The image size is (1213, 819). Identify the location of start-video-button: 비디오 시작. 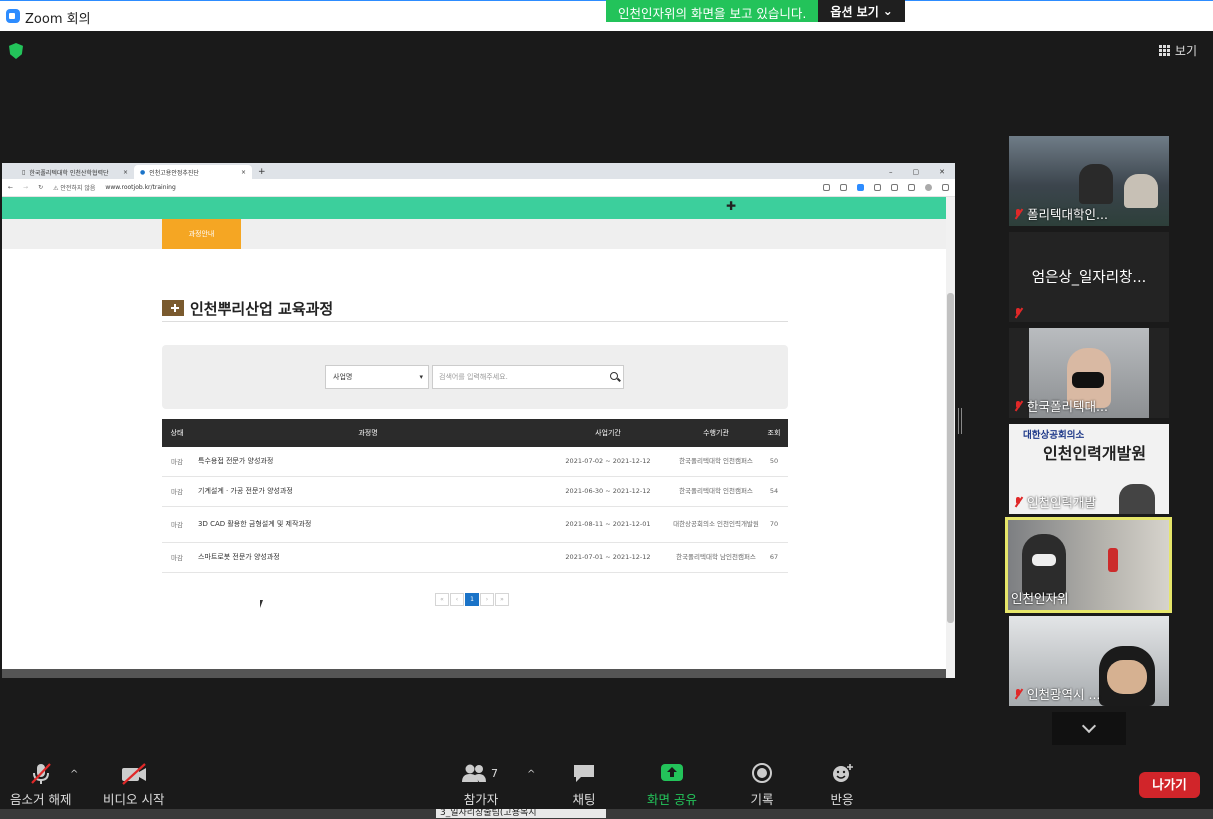
(133, 785).